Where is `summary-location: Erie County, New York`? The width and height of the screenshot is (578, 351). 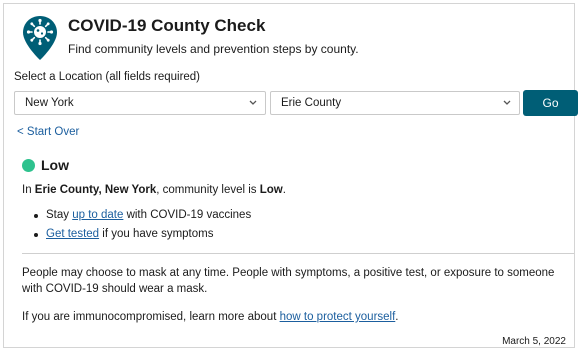
summary-location: Erie County, New York is located at coordinates (95, 190).